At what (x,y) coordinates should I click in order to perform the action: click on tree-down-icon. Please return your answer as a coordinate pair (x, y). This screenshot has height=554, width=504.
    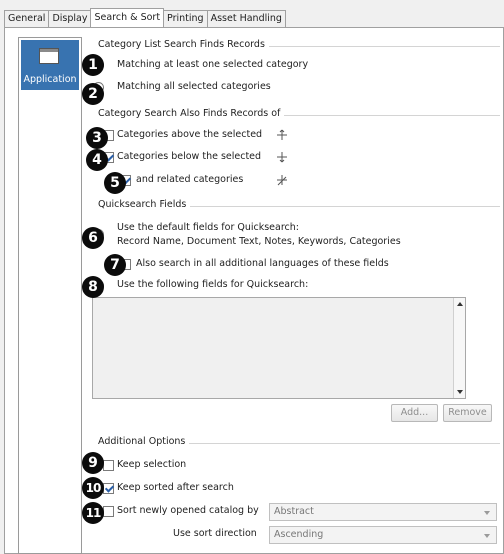
    Looking at the image, I should click on (282, 157).